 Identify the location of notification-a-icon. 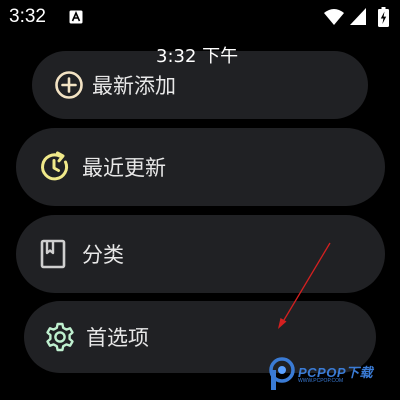
(76, 17).